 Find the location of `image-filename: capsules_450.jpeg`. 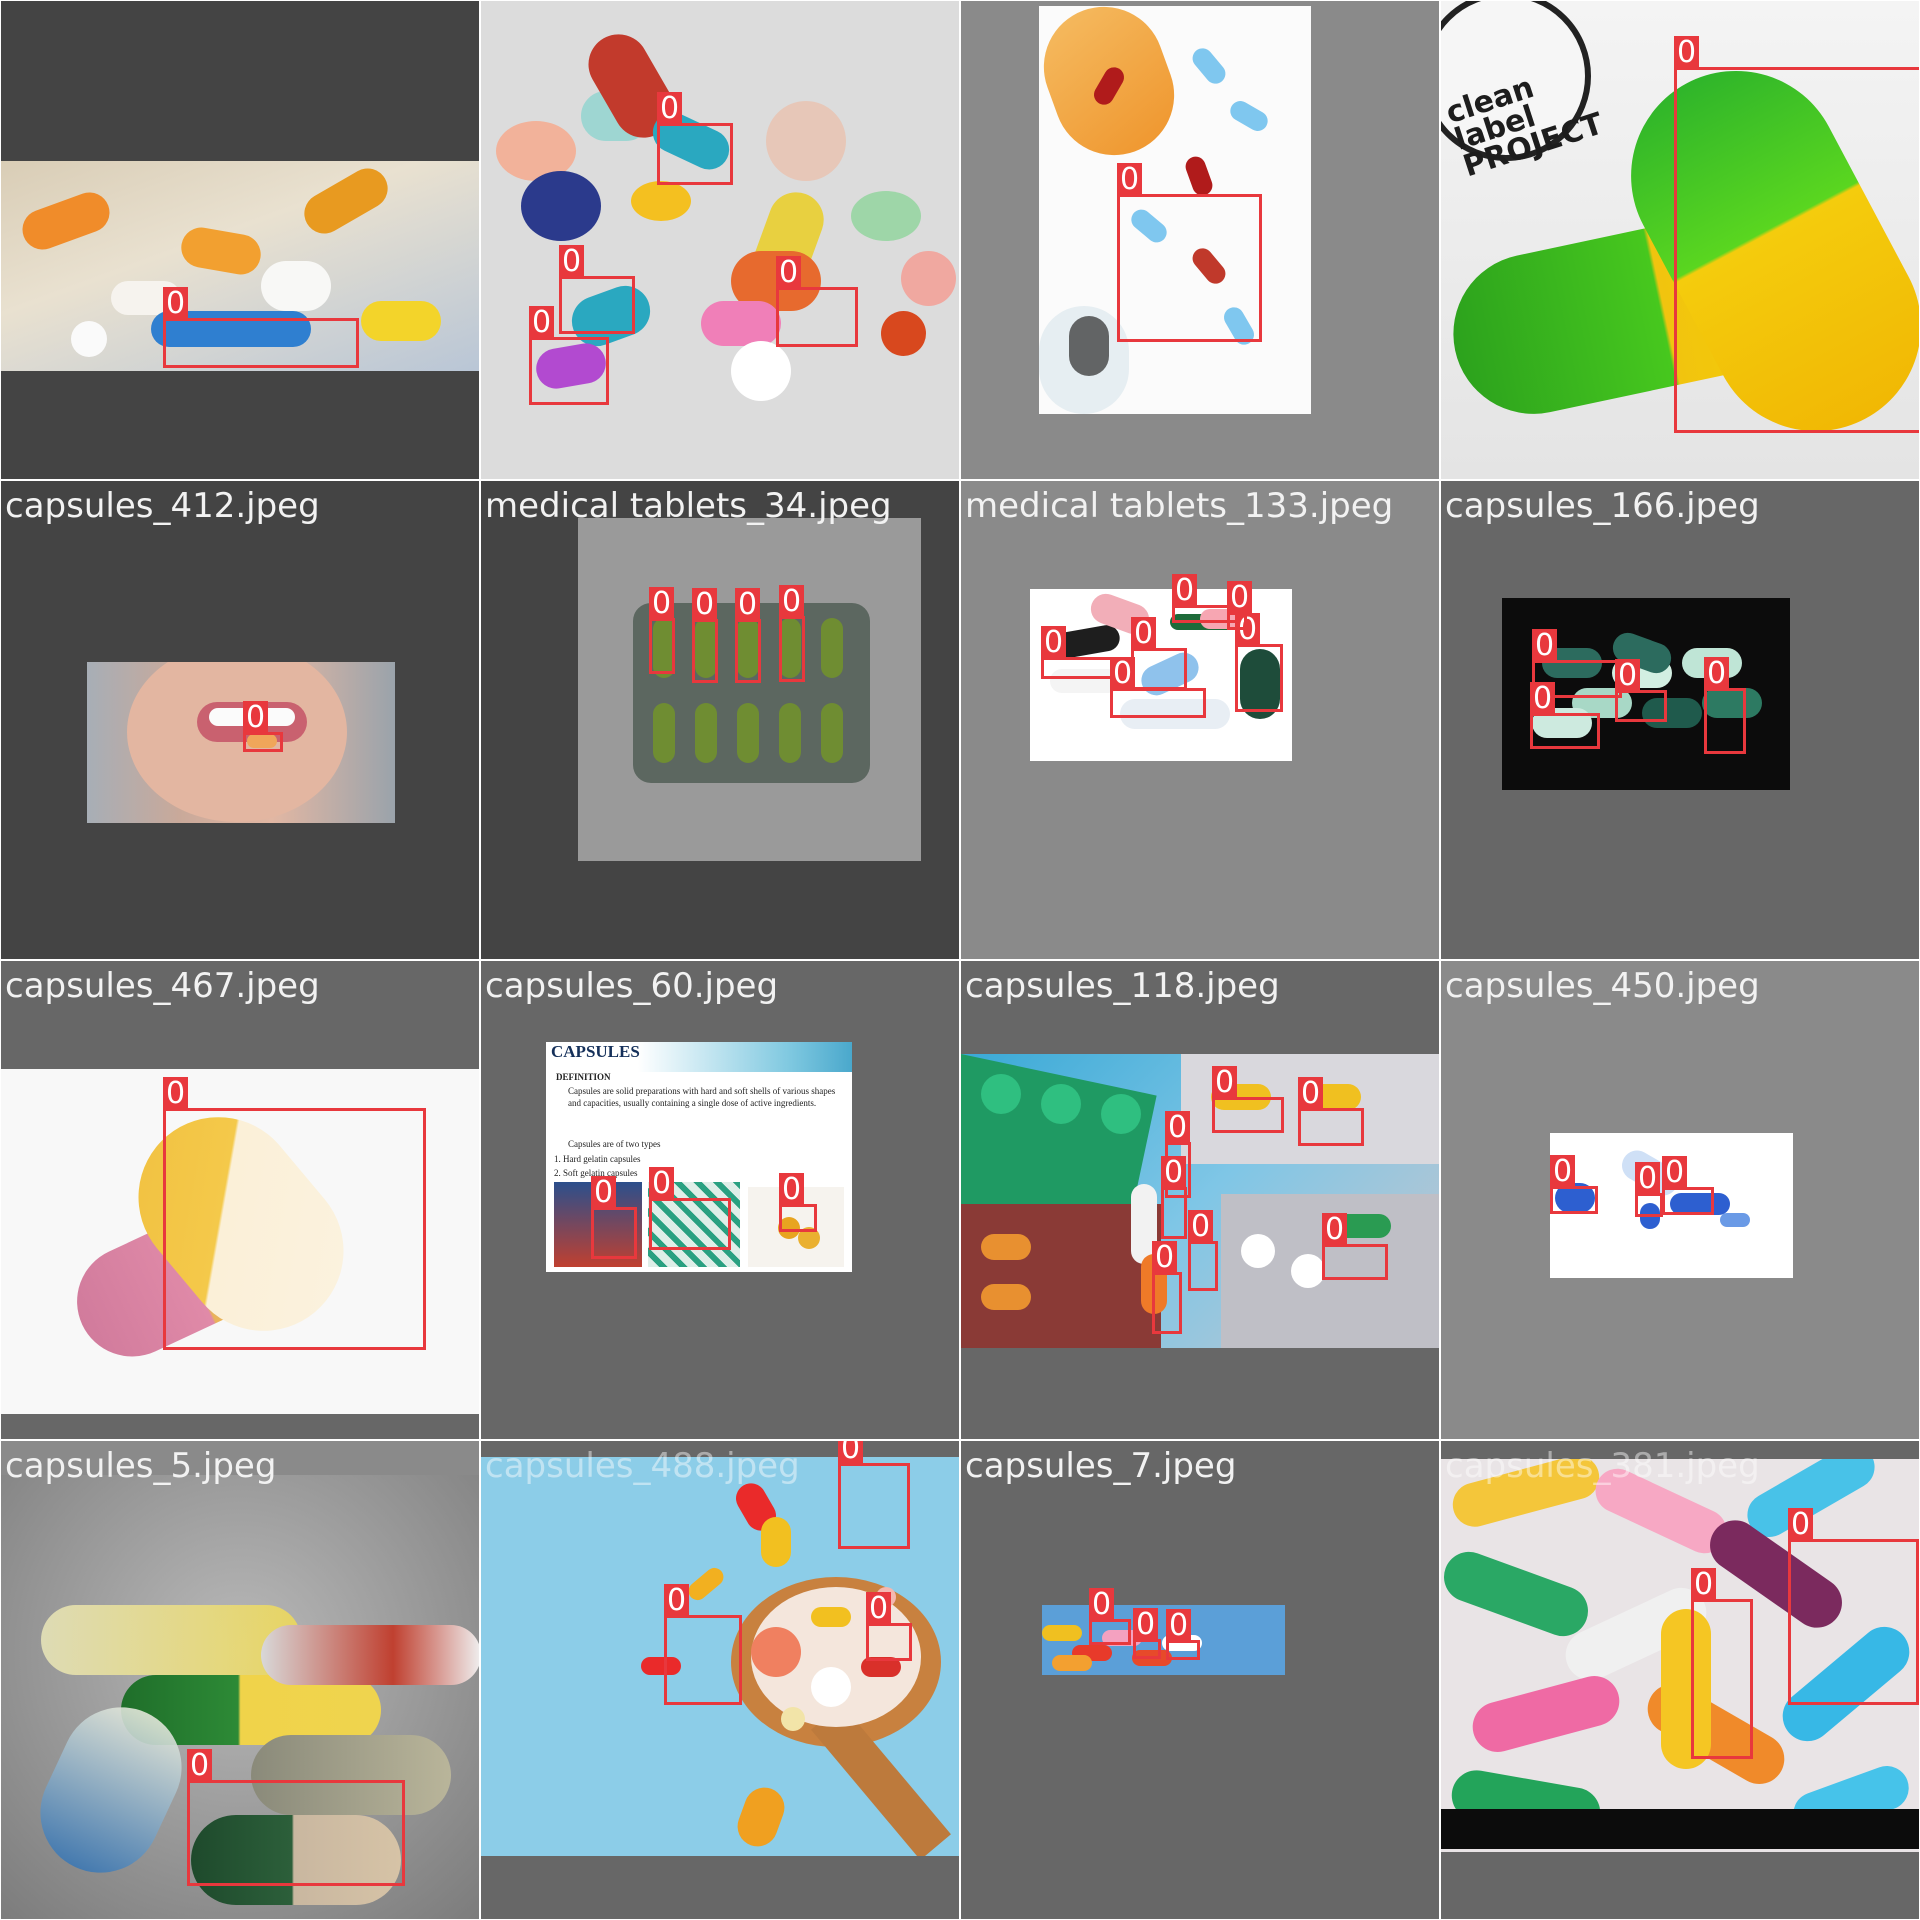

image-filename: capsules_450.jpeg is located at coordinates (1602, 986).